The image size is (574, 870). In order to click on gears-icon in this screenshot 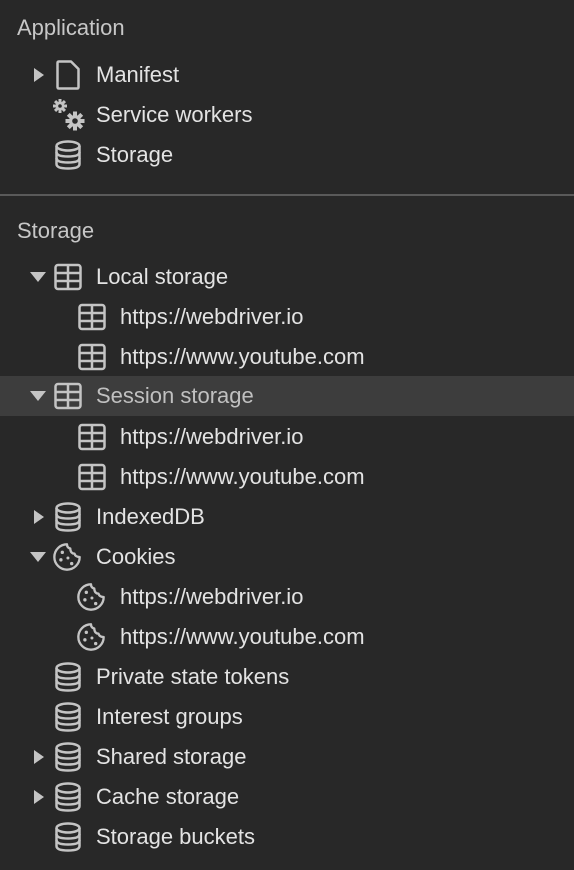, I will do `click(69, 115)`.